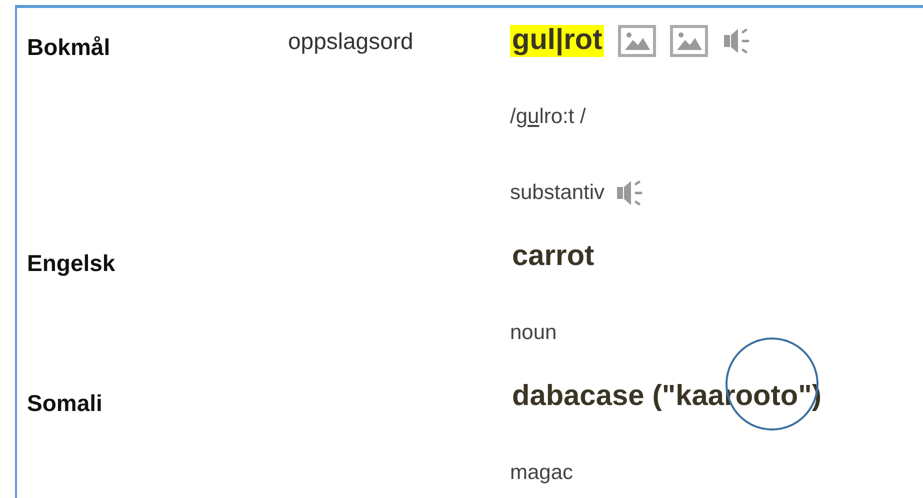 Image resolution: width=923 pixels, height=498 pixels. What do you see at coordinates (65, 403) in the screenshot?
I see `language-label: Somali` at bounding box center [65, 403].